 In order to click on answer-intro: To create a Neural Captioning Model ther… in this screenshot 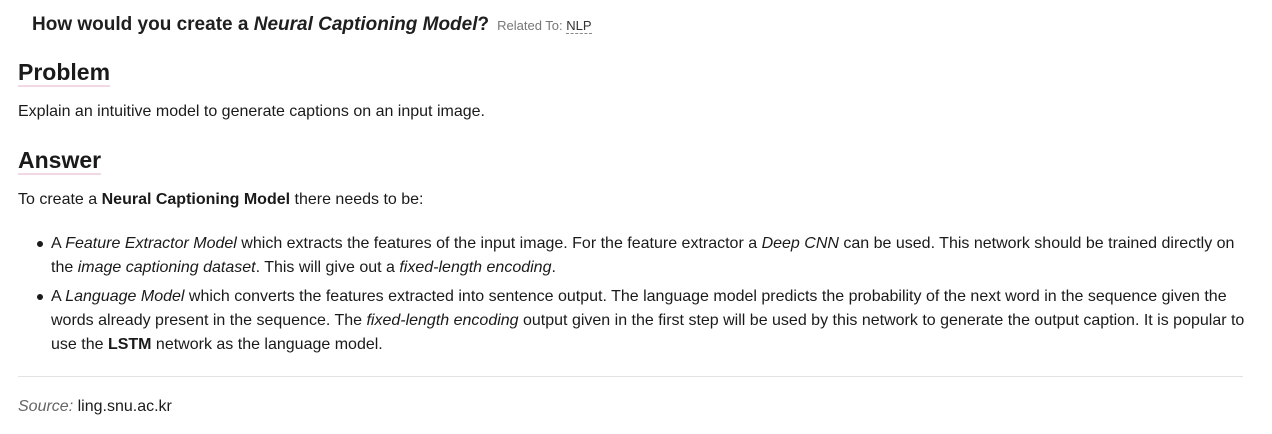, I will do `click(221, 199)`.